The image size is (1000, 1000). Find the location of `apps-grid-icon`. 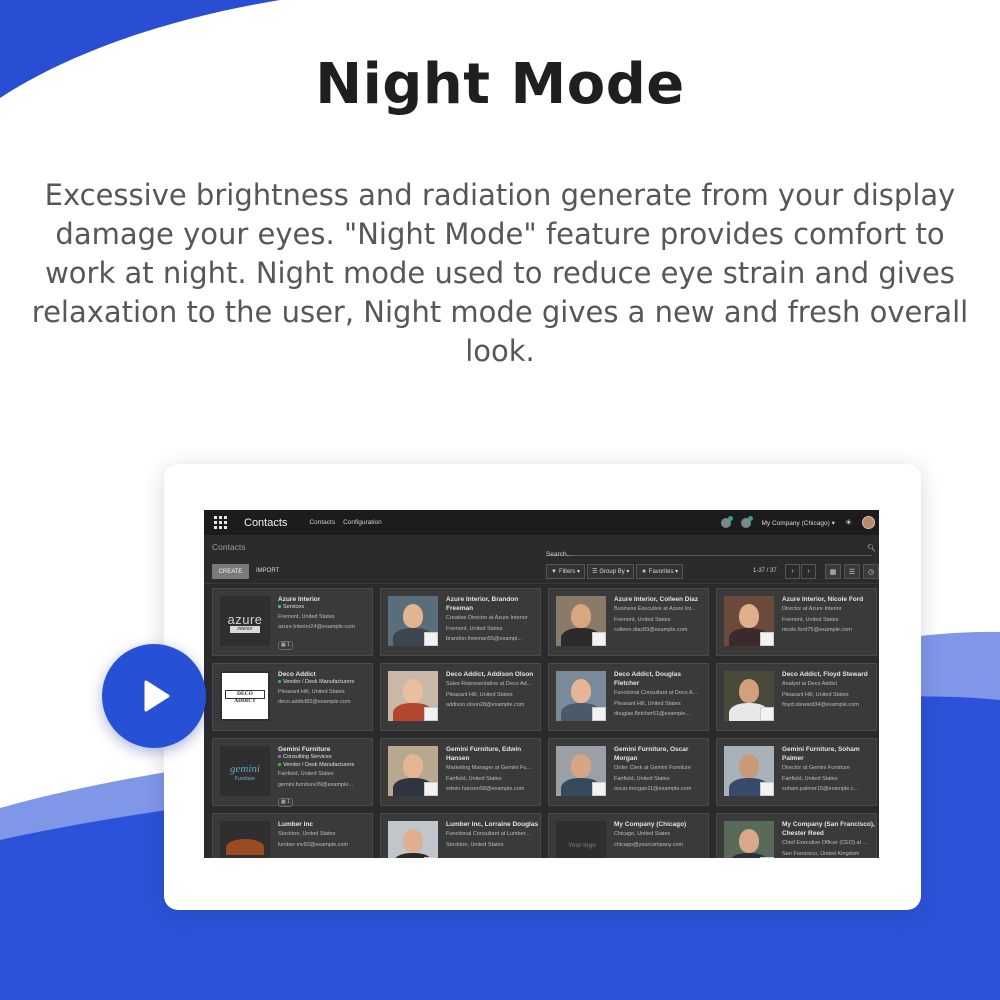

apps-grid-icon is located at coordinates (221, 522).